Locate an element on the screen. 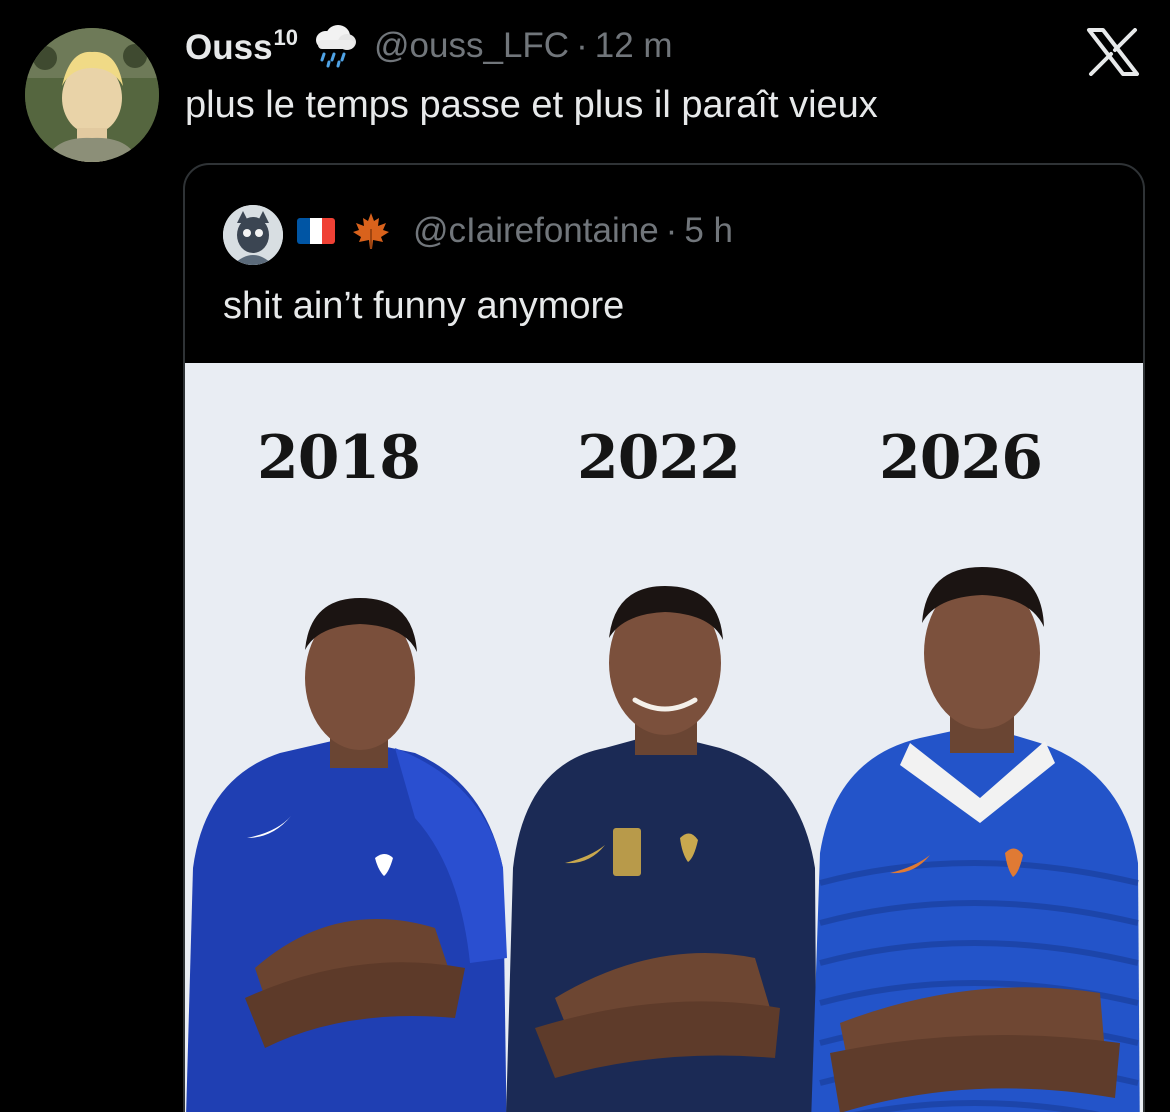 The height and width of the screenshot is (1112, 1170). quoted-tweet-header: @cIairefontaine · 5 h is located at coordinates (515, 231).